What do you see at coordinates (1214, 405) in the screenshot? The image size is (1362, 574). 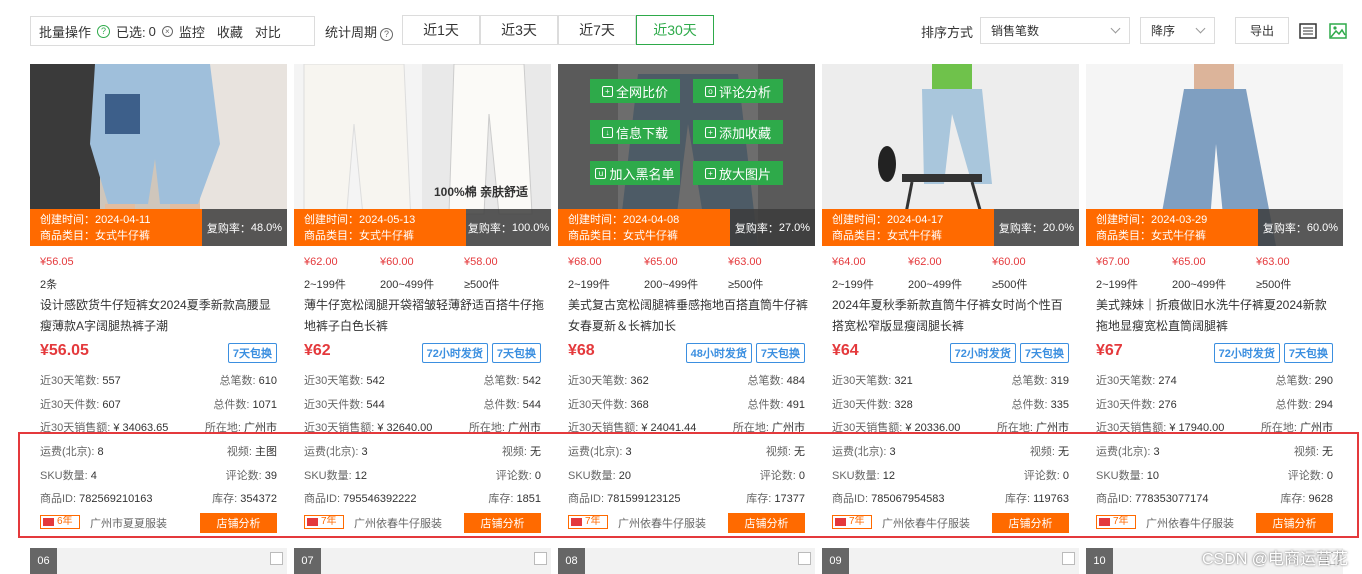 I see `pieces-row: 近30天件数: 276 总件数: 294` at bounding box center [1214, 405].